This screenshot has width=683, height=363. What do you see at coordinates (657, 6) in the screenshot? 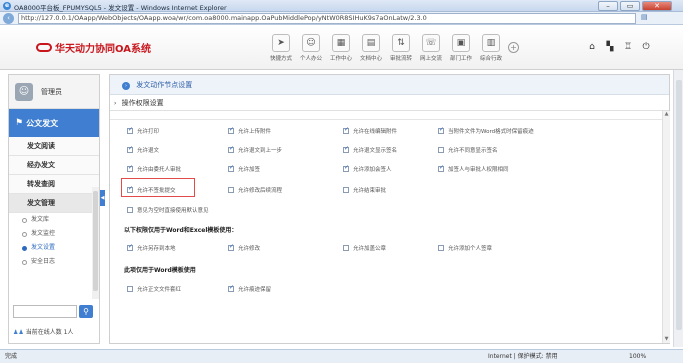
I see `close-button: ✕` at bounding box center [657, 6].